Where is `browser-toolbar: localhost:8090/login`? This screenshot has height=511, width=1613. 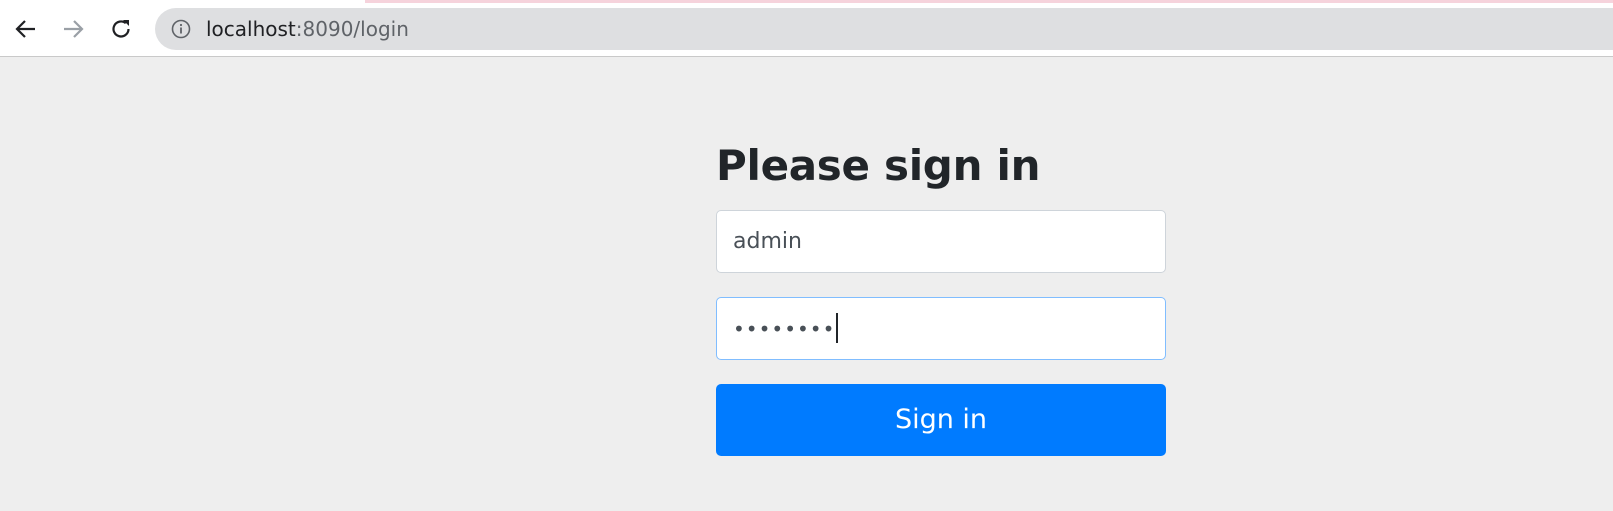 browser-toolbar: localhost:8090/login is located at coordinates (806, 28).